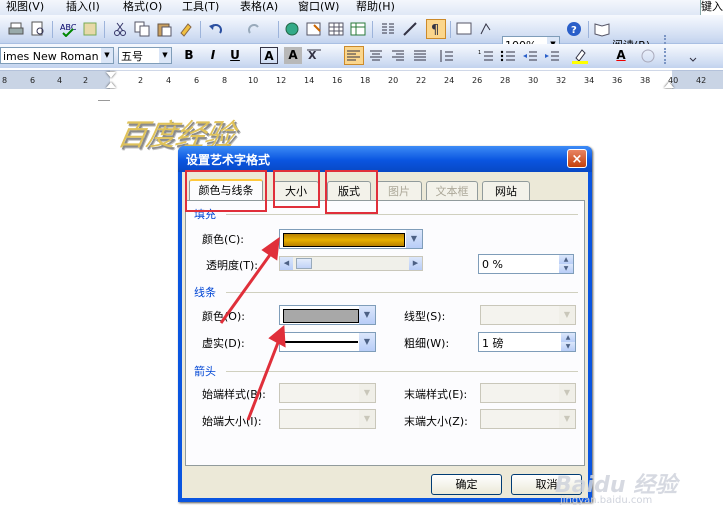  I want to click on watermark-url: jingyan.baidu.com, so click(606, 500).